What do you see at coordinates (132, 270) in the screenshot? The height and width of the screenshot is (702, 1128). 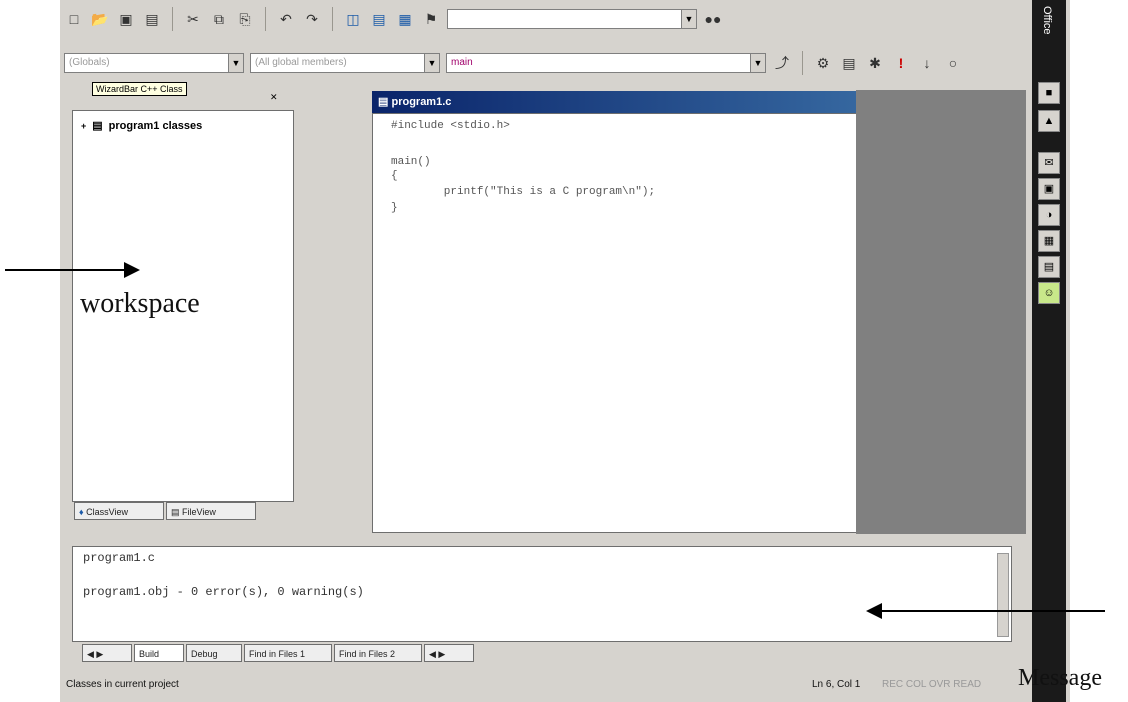 I see `workspace-arrowhead` at bounding box center [132, 270].